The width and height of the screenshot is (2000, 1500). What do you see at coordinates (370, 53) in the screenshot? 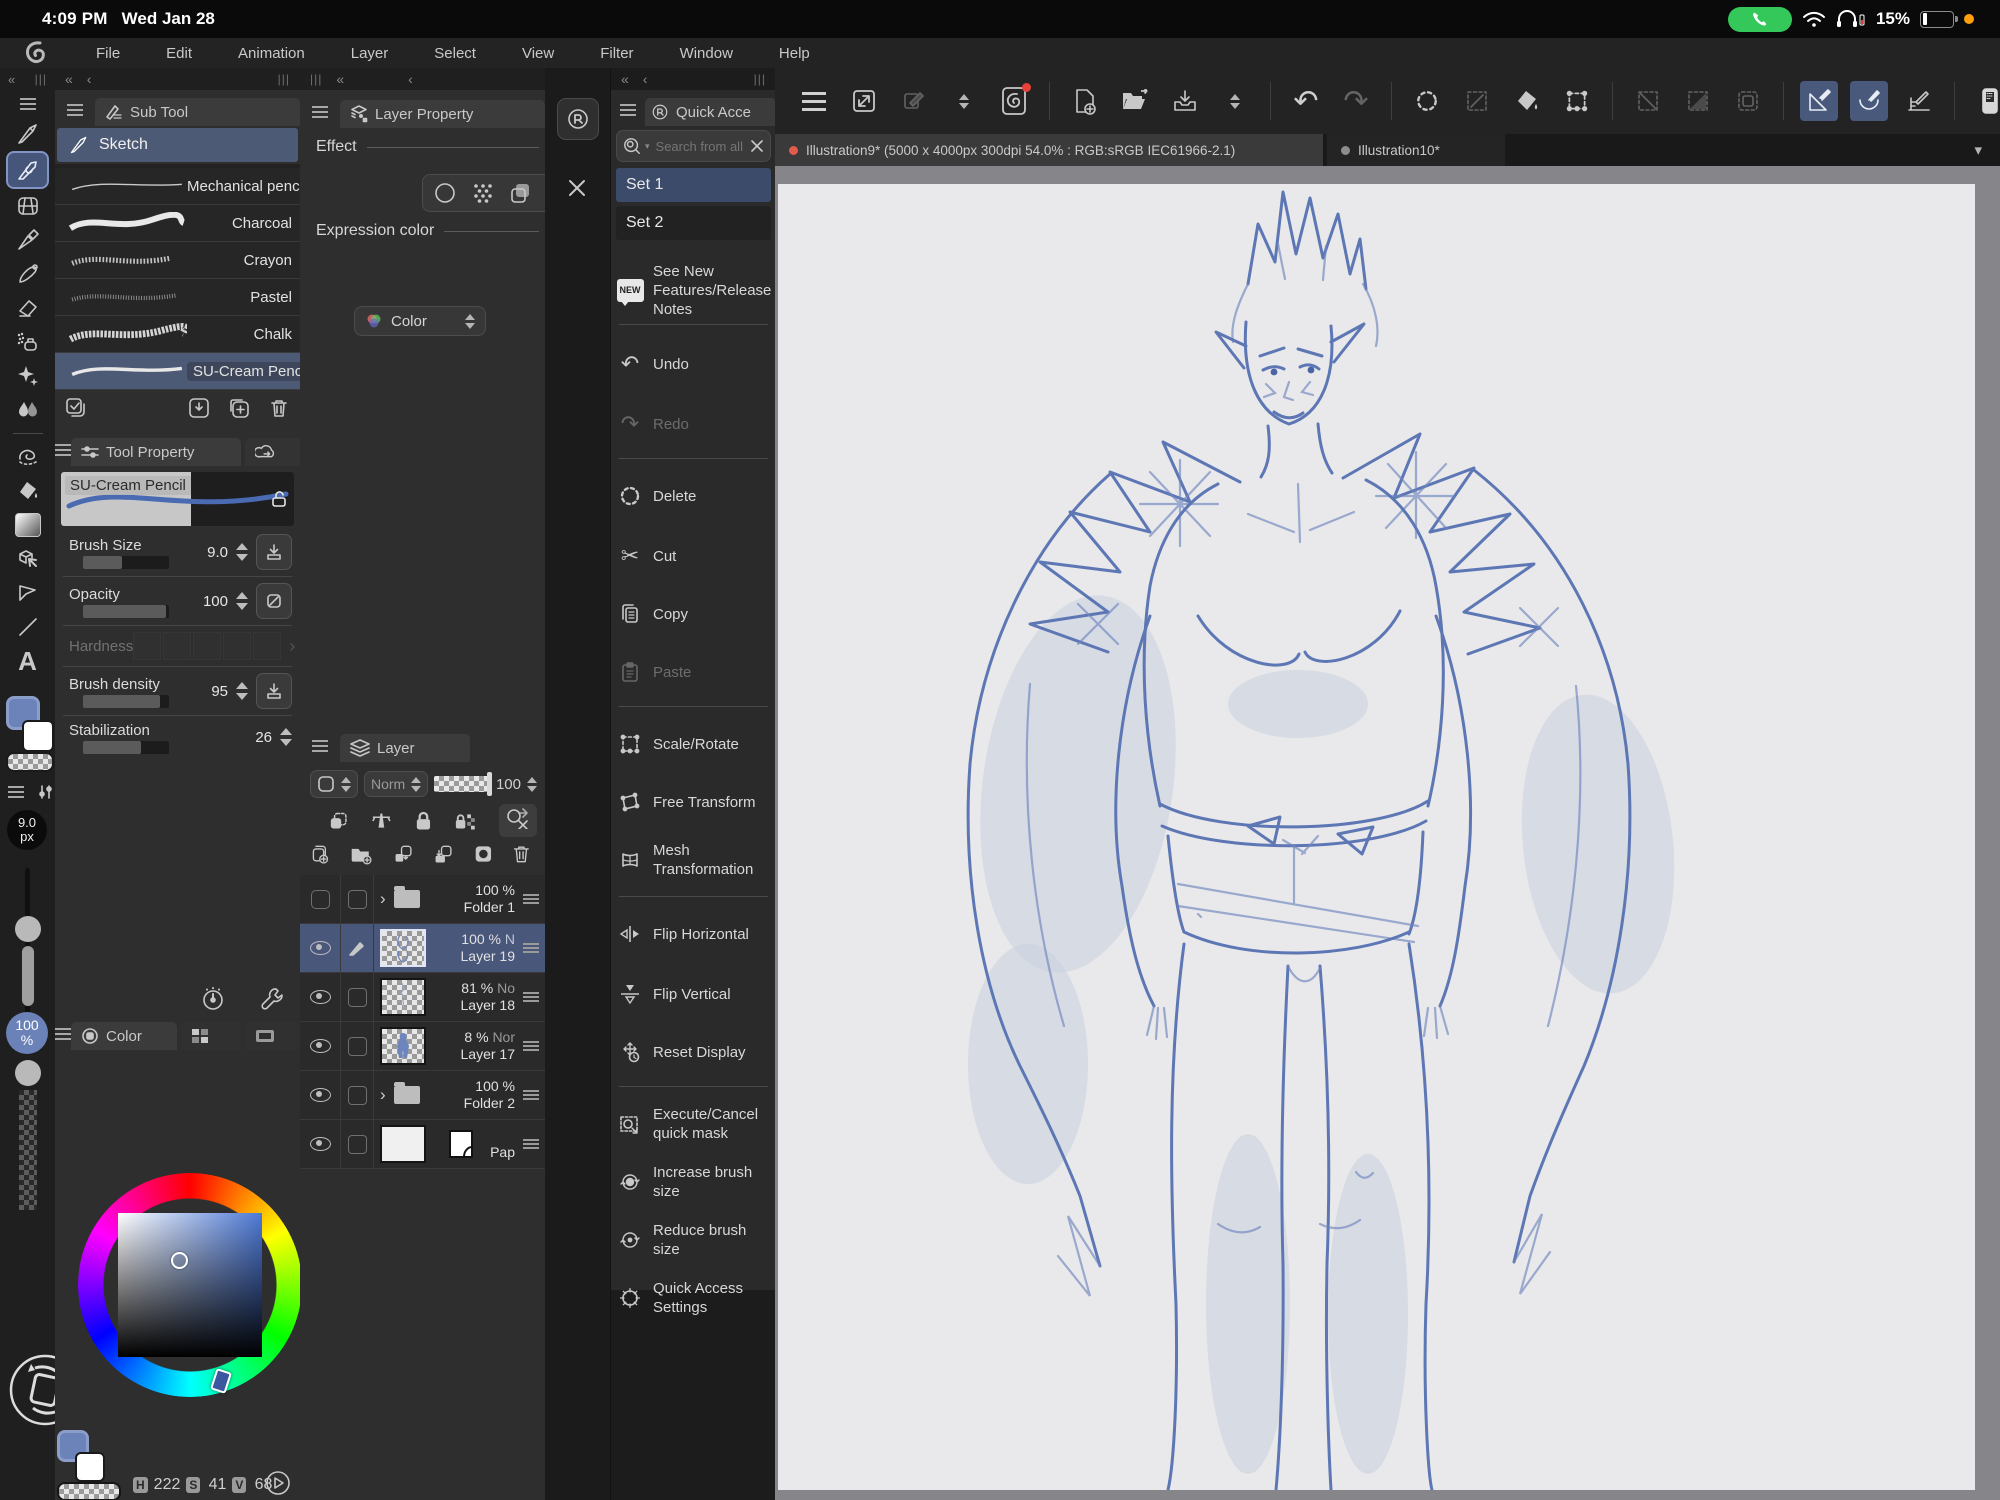
I see `menu-layer: Layer` at bounding box center [370, 53].